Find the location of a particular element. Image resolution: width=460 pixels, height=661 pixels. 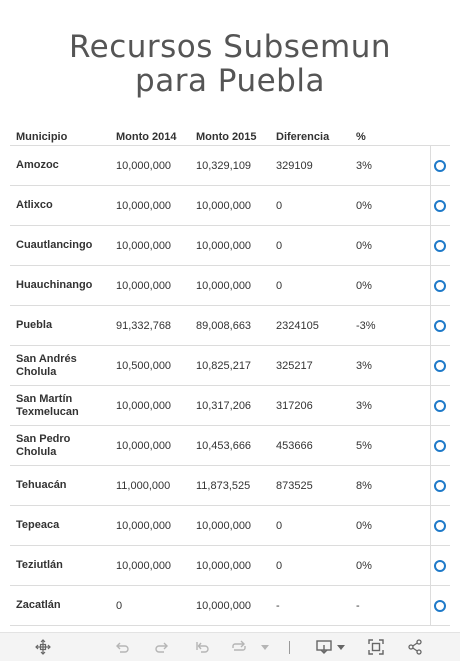

percent-cell: 5% is located at coordinates (364, 445).